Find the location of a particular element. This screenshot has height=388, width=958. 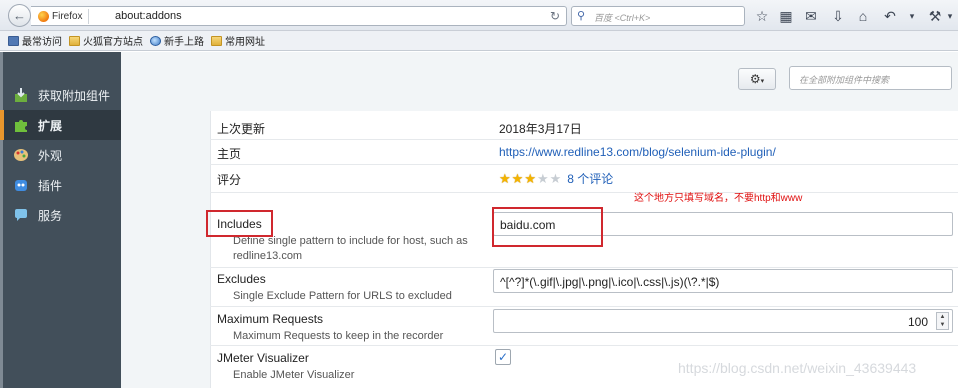

most-visited-icon is located at coordinates (13, 40).